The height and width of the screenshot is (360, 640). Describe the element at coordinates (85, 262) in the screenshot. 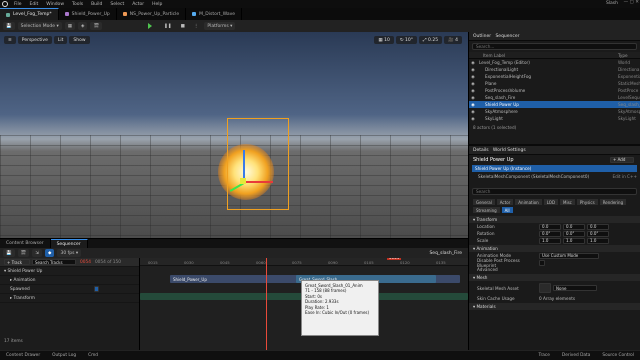

I see `current-frame: 0054` at that location.